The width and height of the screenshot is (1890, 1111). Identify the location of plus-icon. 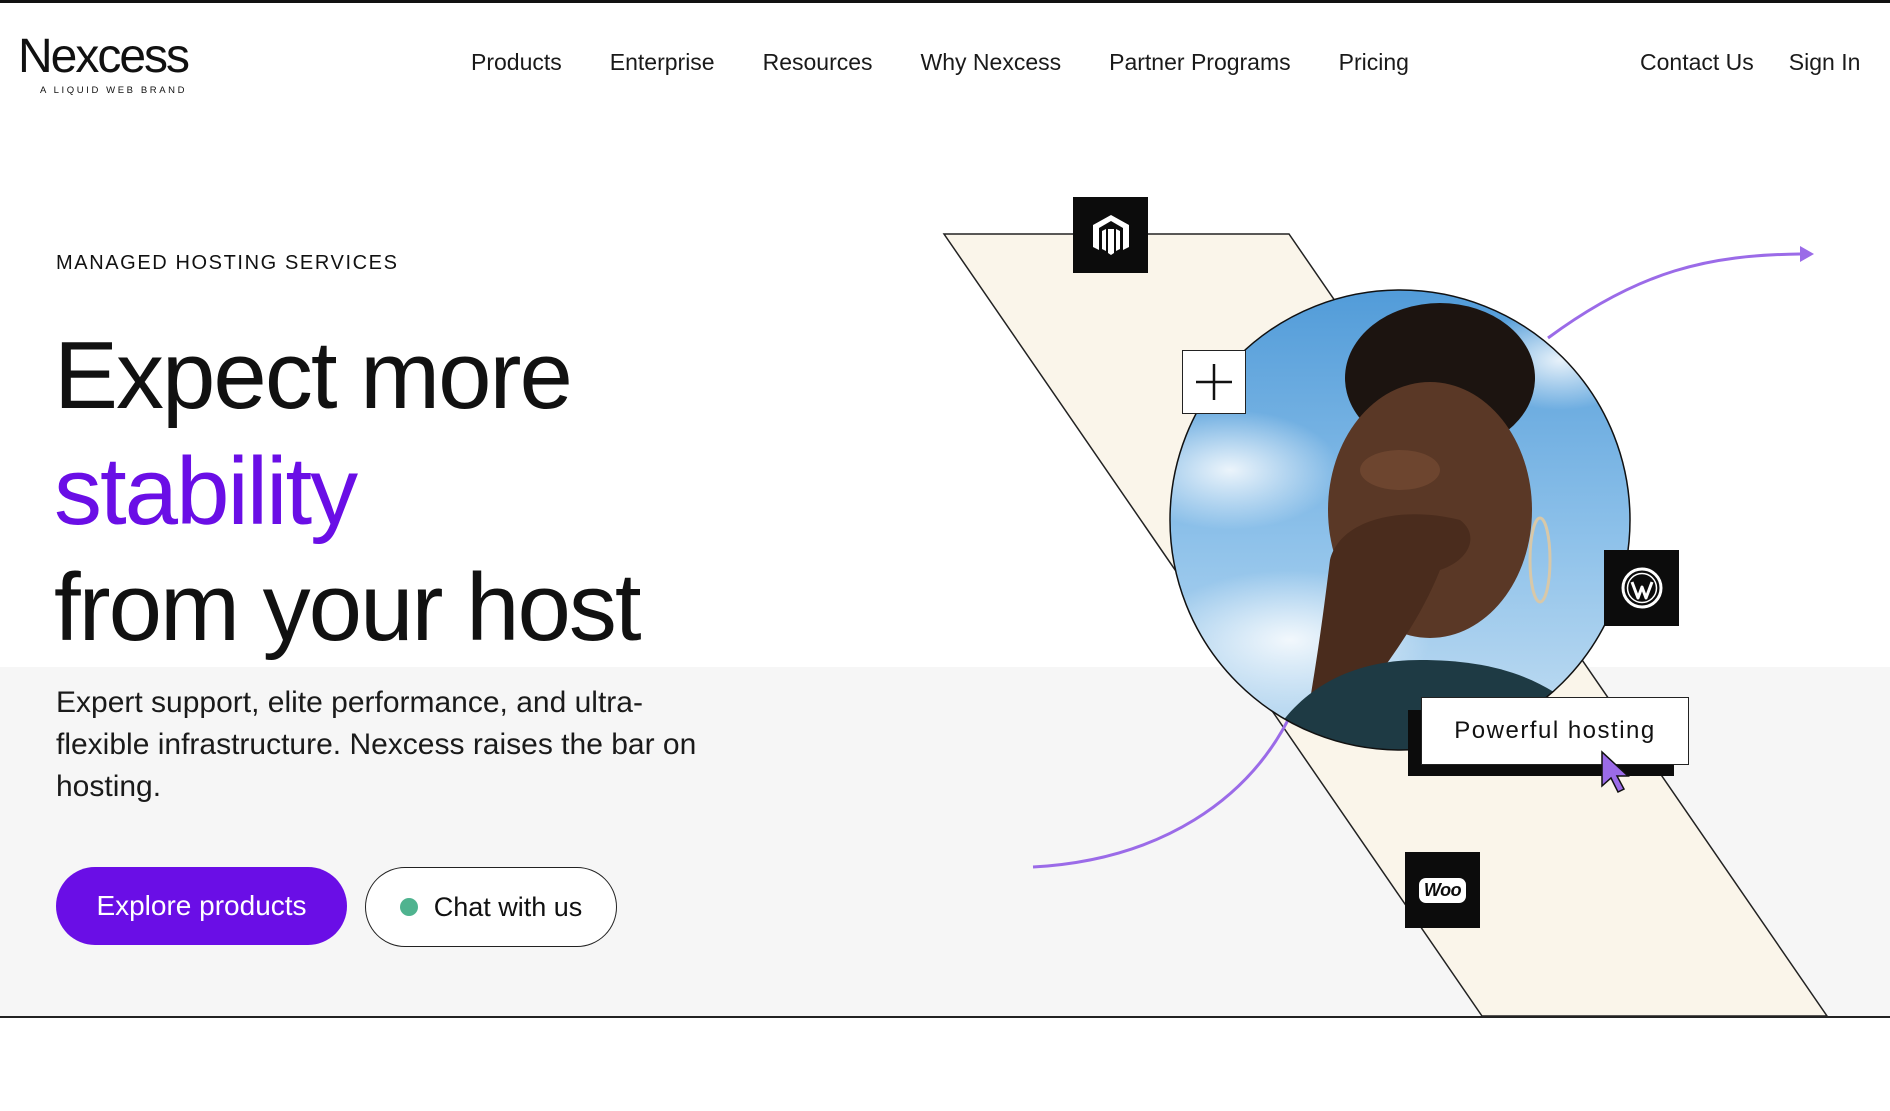
(1214, 382).